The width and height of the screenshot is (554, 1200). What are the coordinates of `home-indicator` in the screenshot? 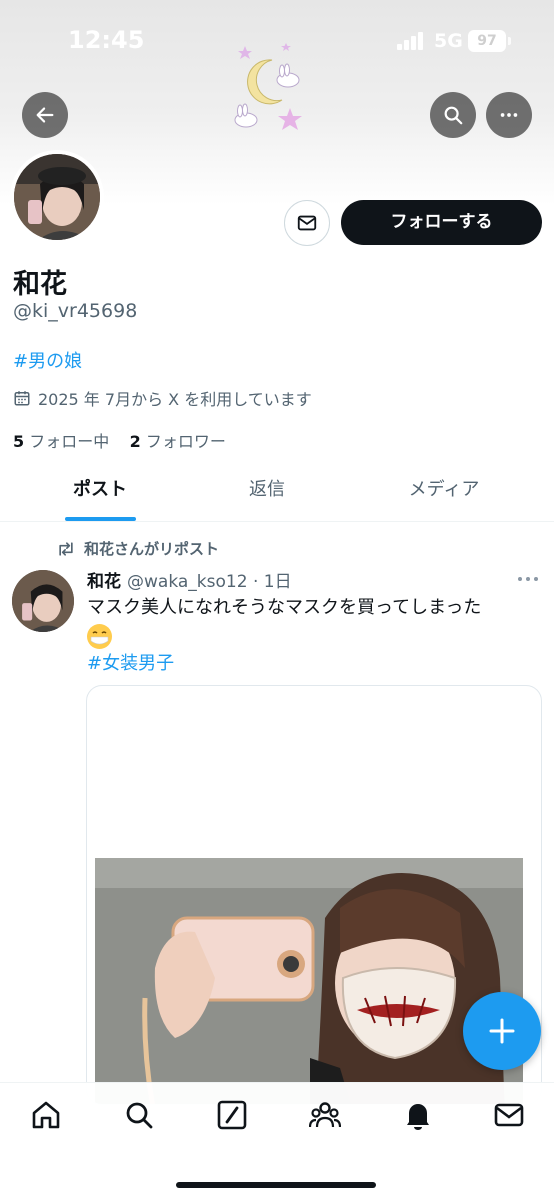 It's located at (276, 1185).